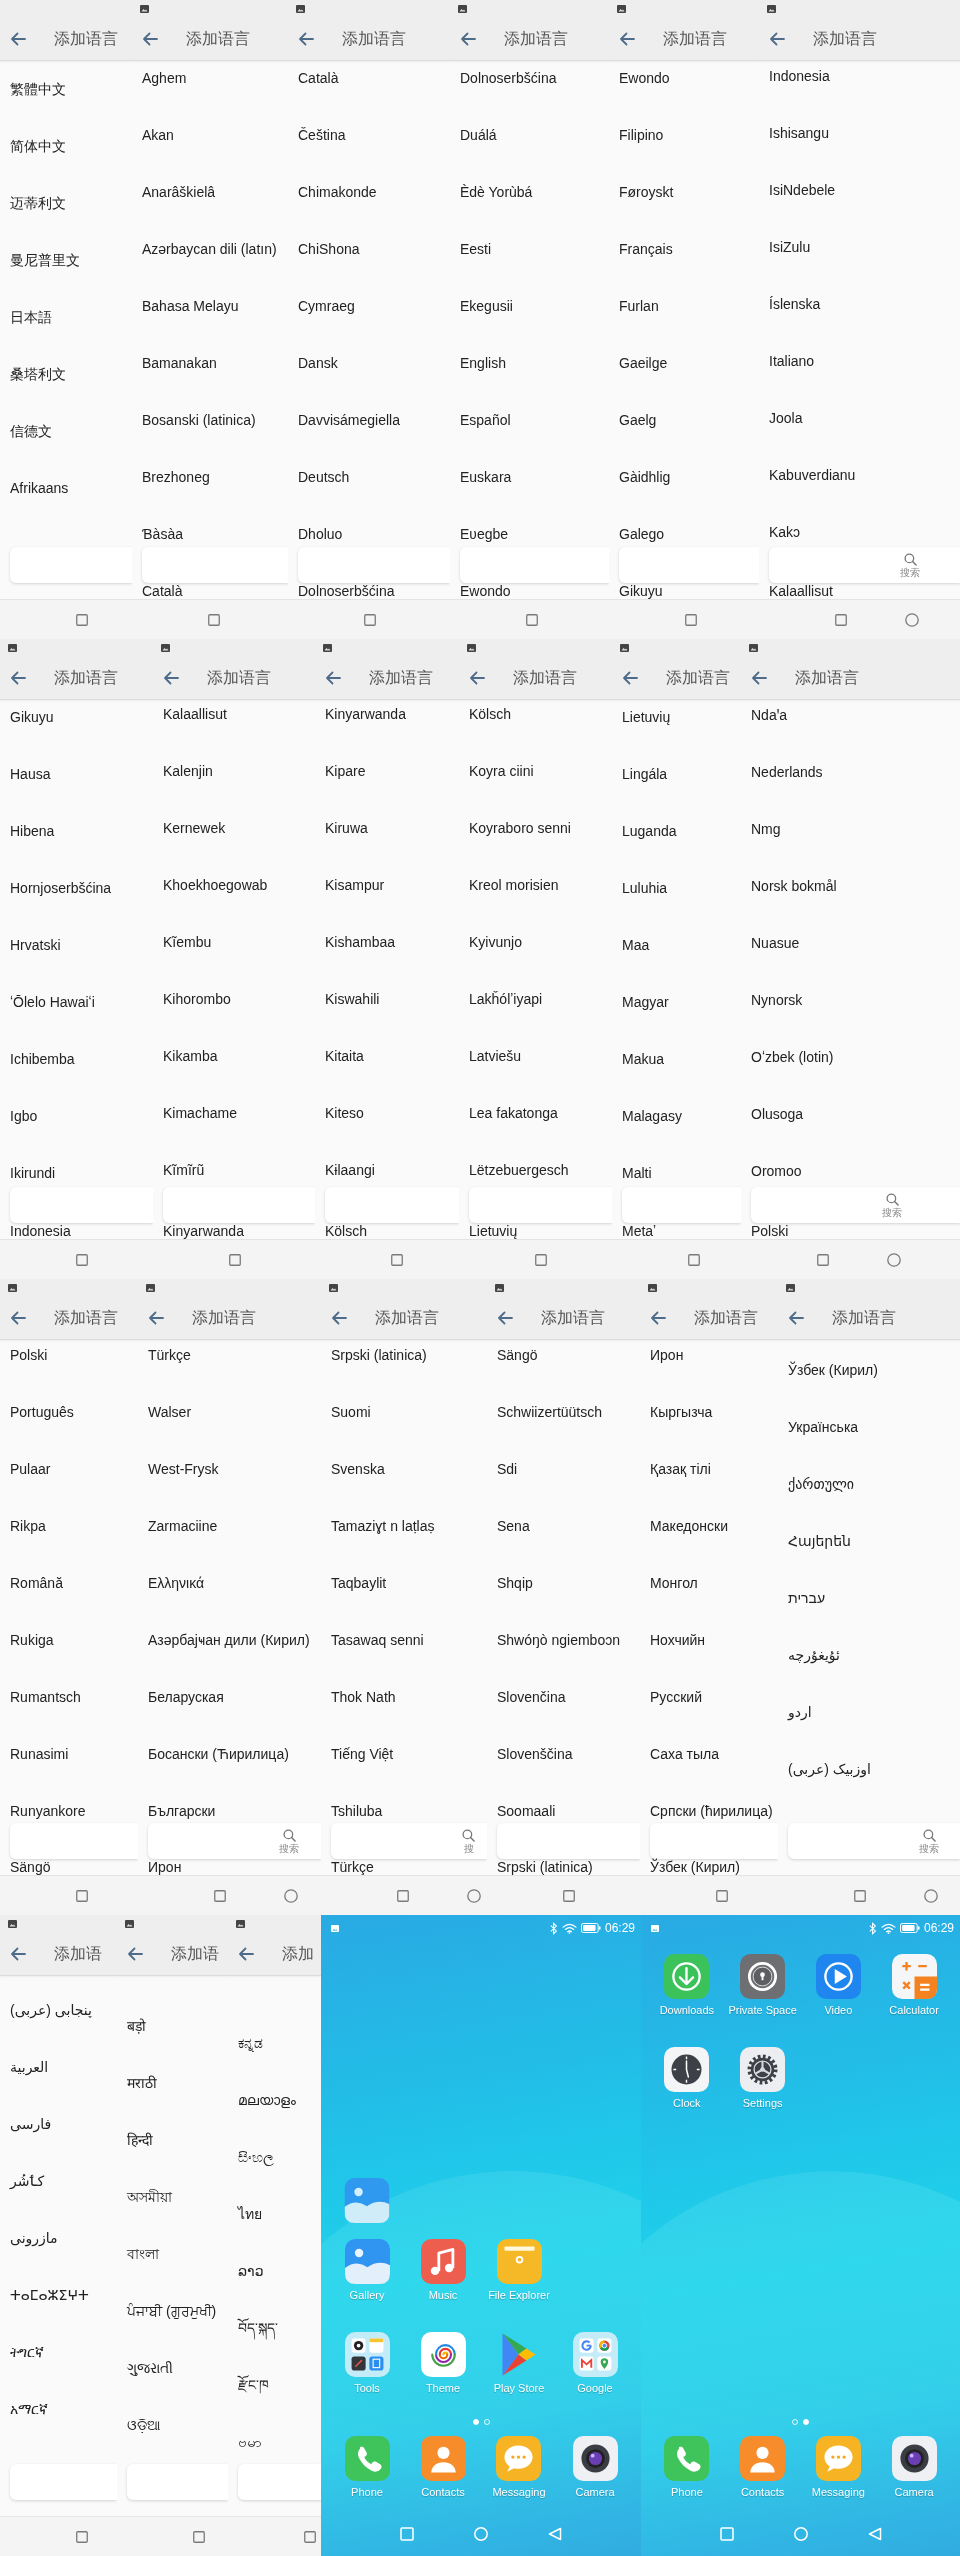 The image size is (960, 2556). What do you see at coordinates (203, 1231) in the screenshot?
I see `language-item: Kinyarwanda` at bounding box center [203, 1231].